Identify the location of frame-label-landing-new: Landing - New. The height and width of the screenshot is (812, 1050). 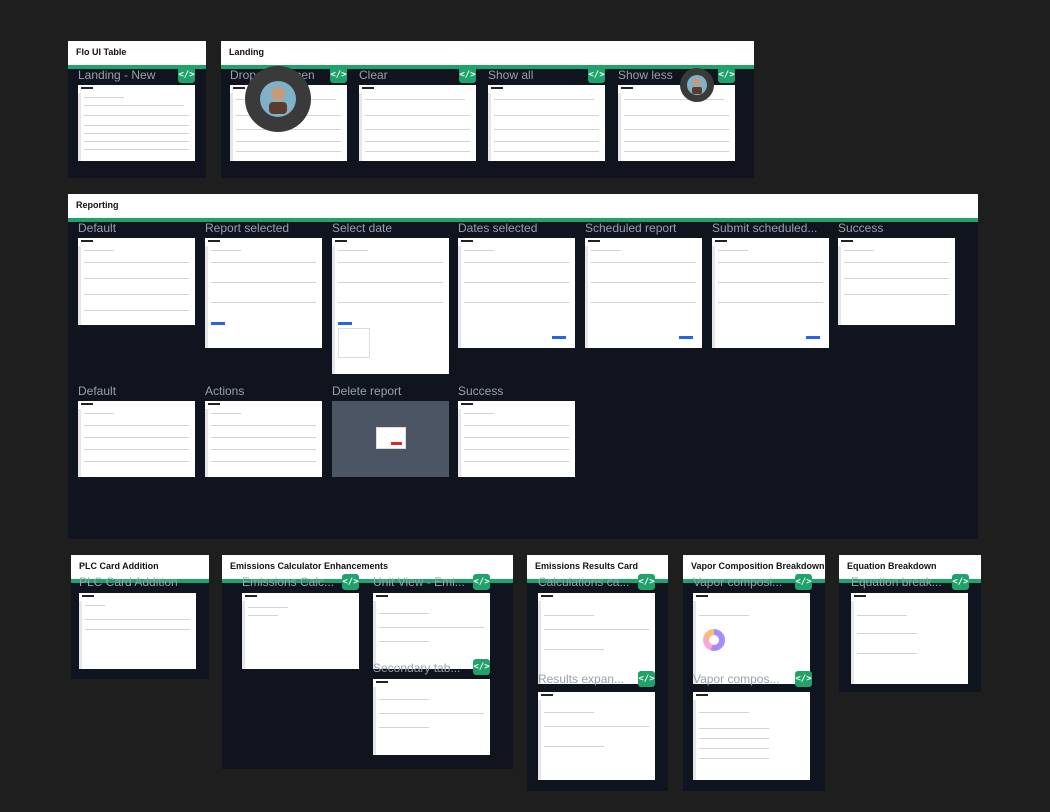
(117, 75).